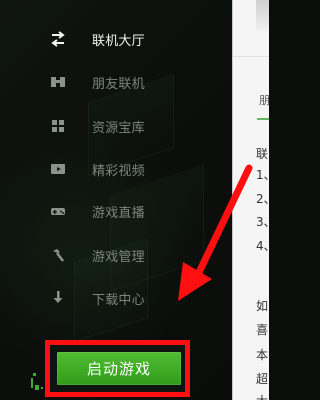 This screenshot has height=400, width=320. I want to click on sidebar-item-live-streams: 游戏直播, so click(96, 211).